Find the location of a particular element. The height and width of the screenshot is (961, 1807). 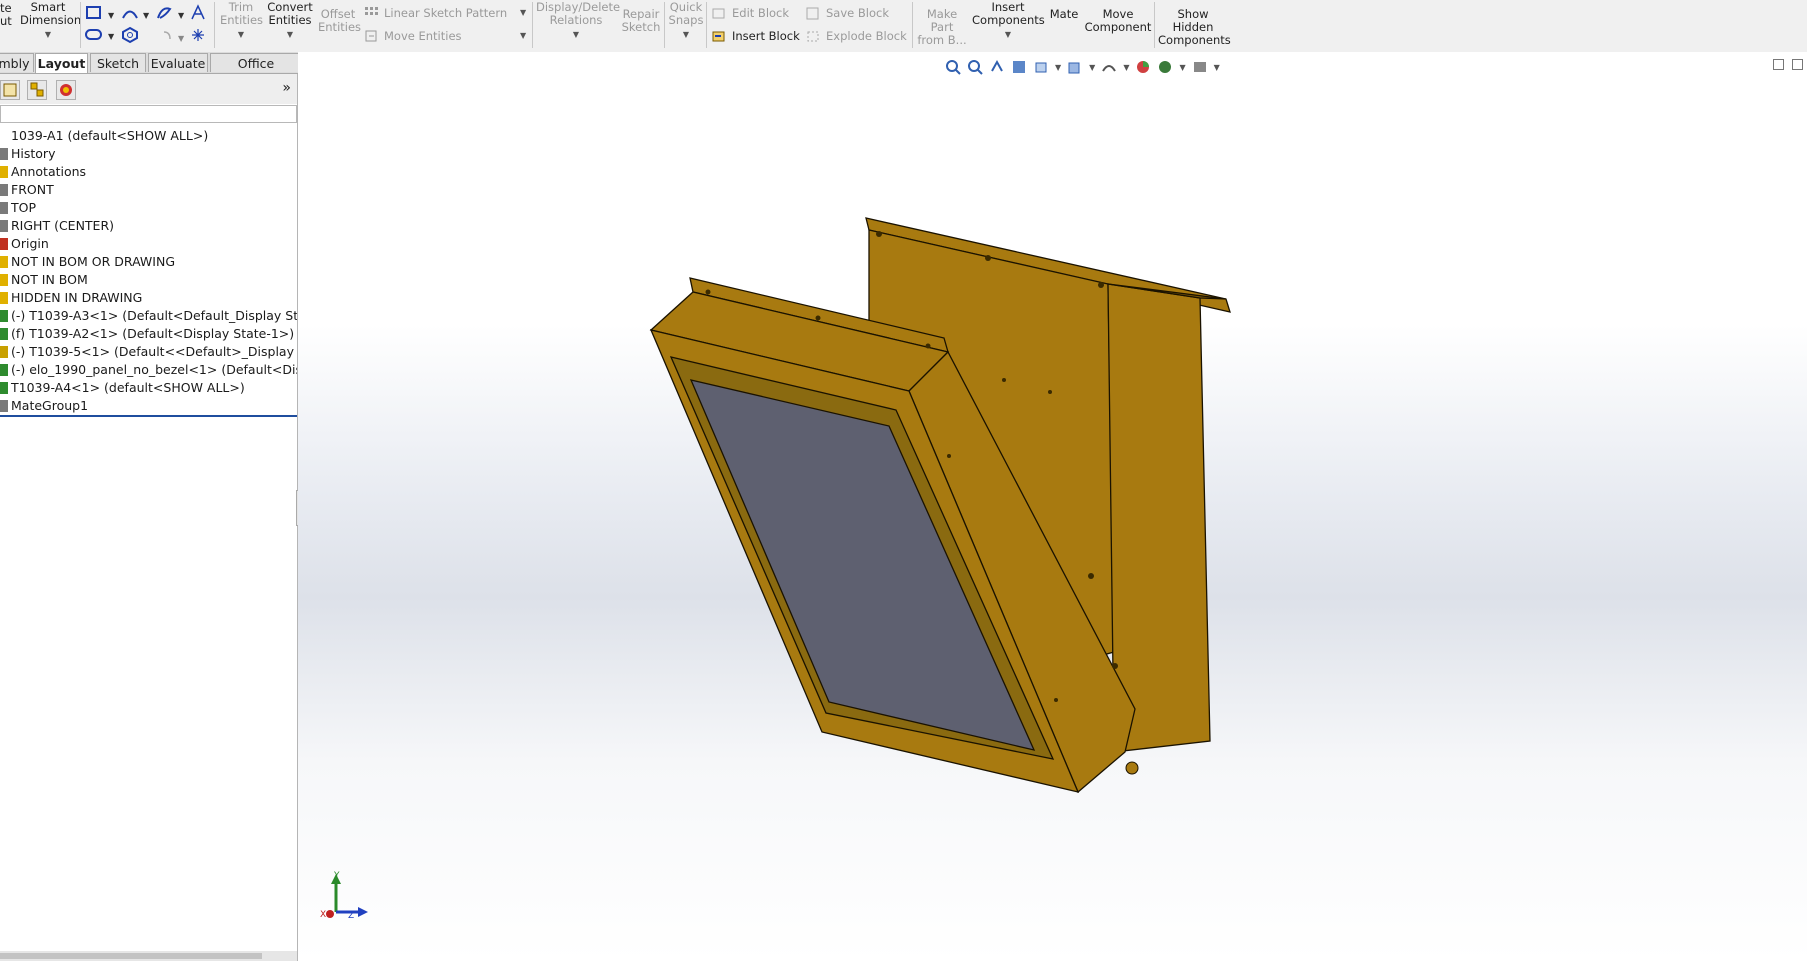

tree-node: Annotations is located at coordinates (148, 172).